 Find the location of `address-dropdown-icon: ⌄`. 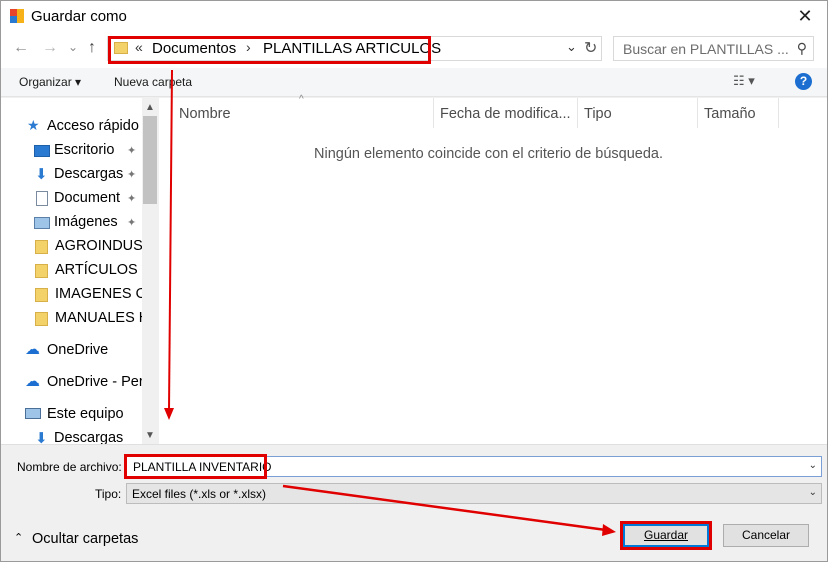

address-dropdown-icon: ⌄ is located at coordinates (571, 47).